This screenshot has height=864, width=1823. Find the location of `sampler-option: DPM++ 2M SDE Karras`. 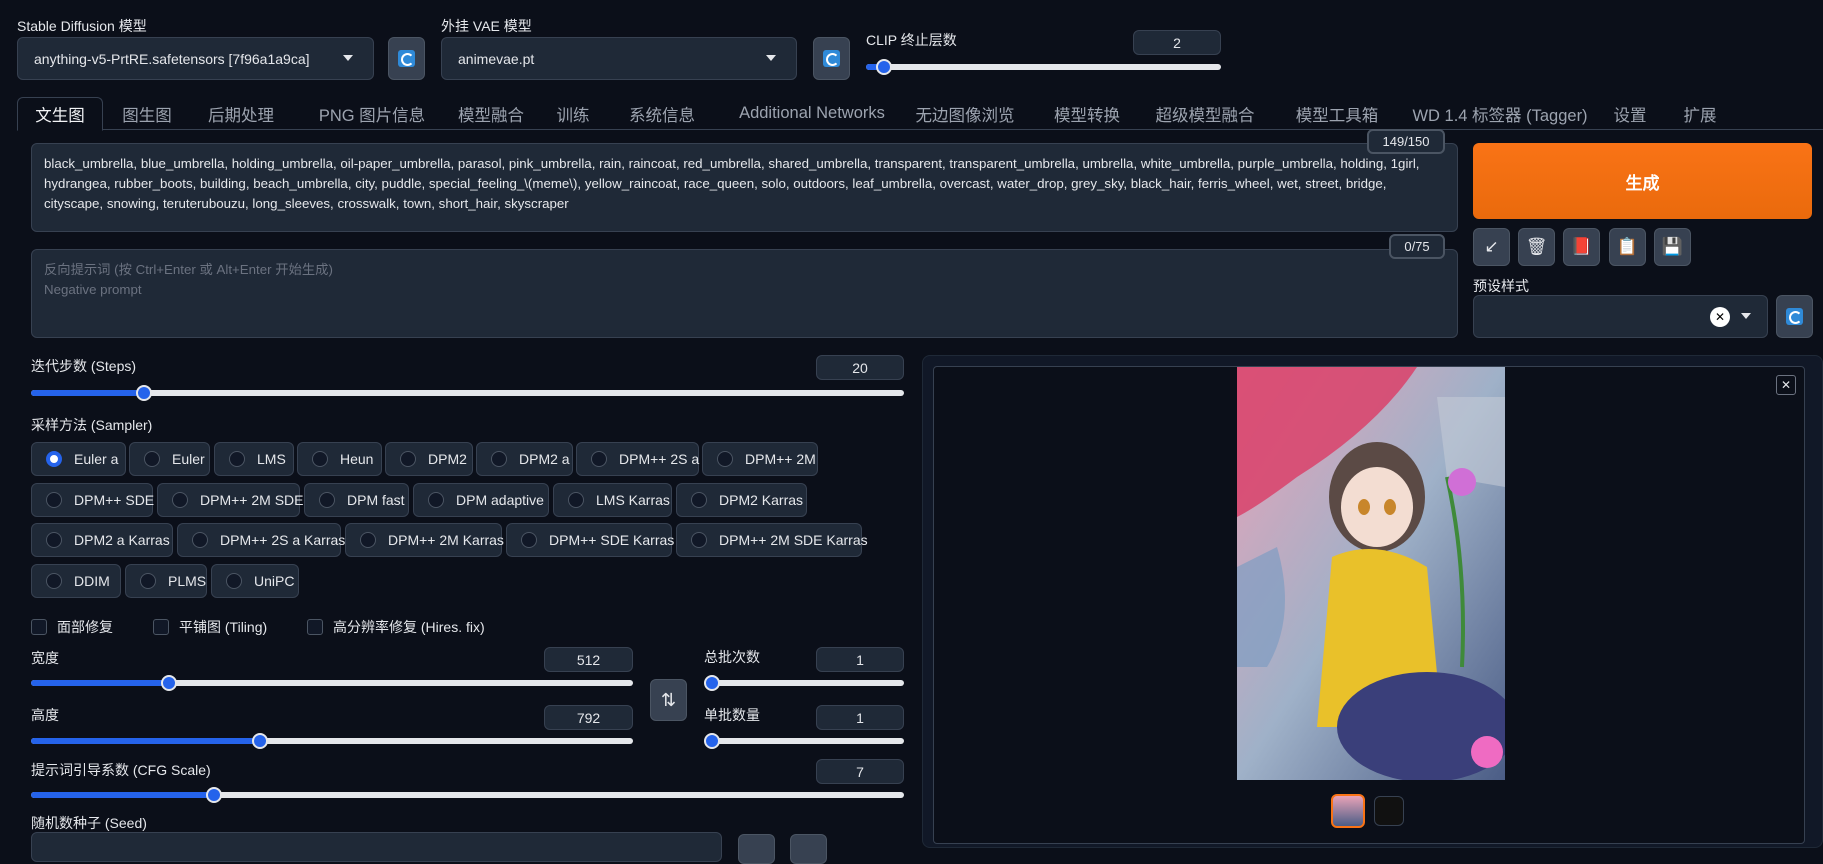

sampler-option: DPM++ 2M SDE Karras is located at coordinates (772, 540).